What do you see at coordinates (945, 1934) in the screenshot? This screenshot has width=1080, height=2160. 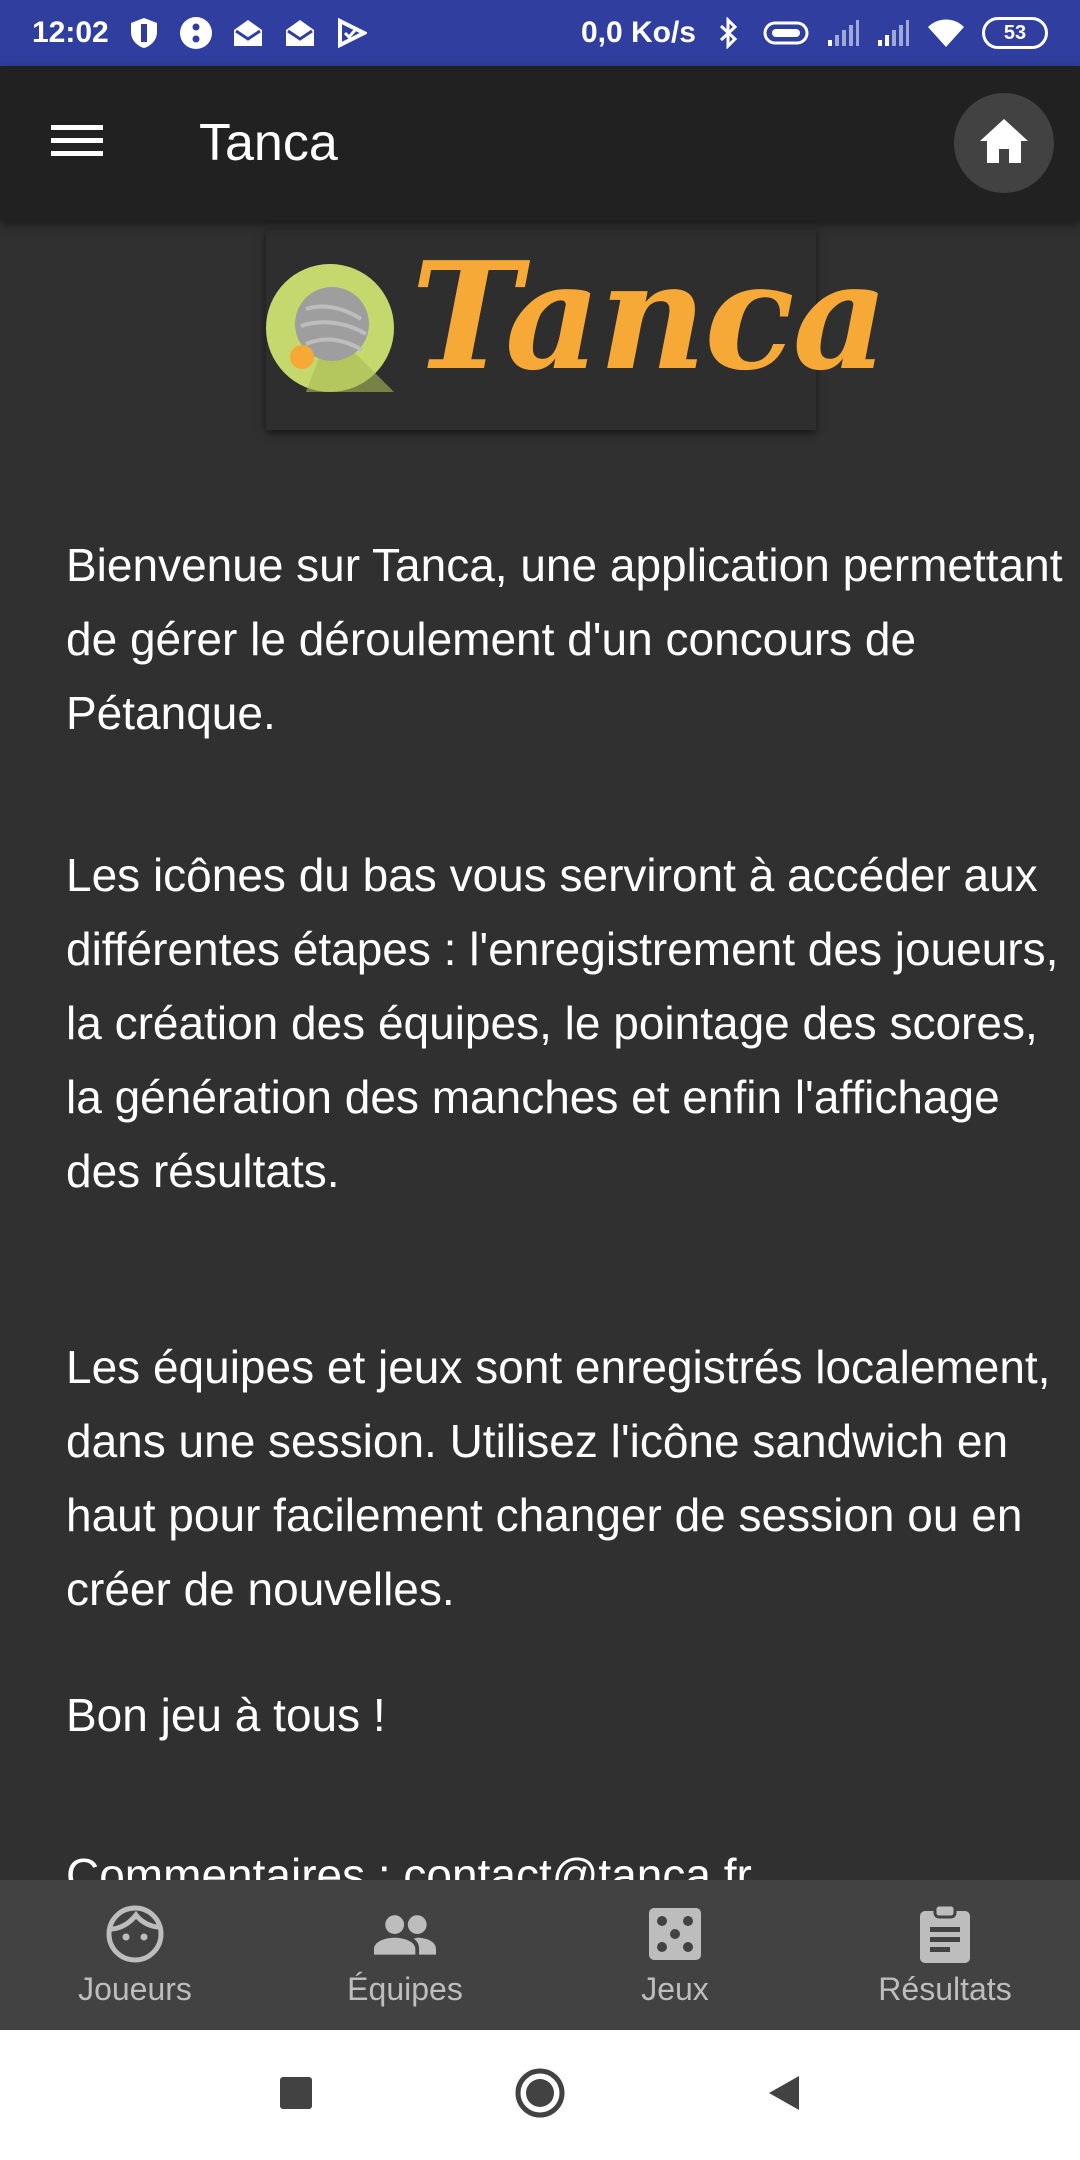 I see `clipboard-icon` at bounding box center [945, 1934].